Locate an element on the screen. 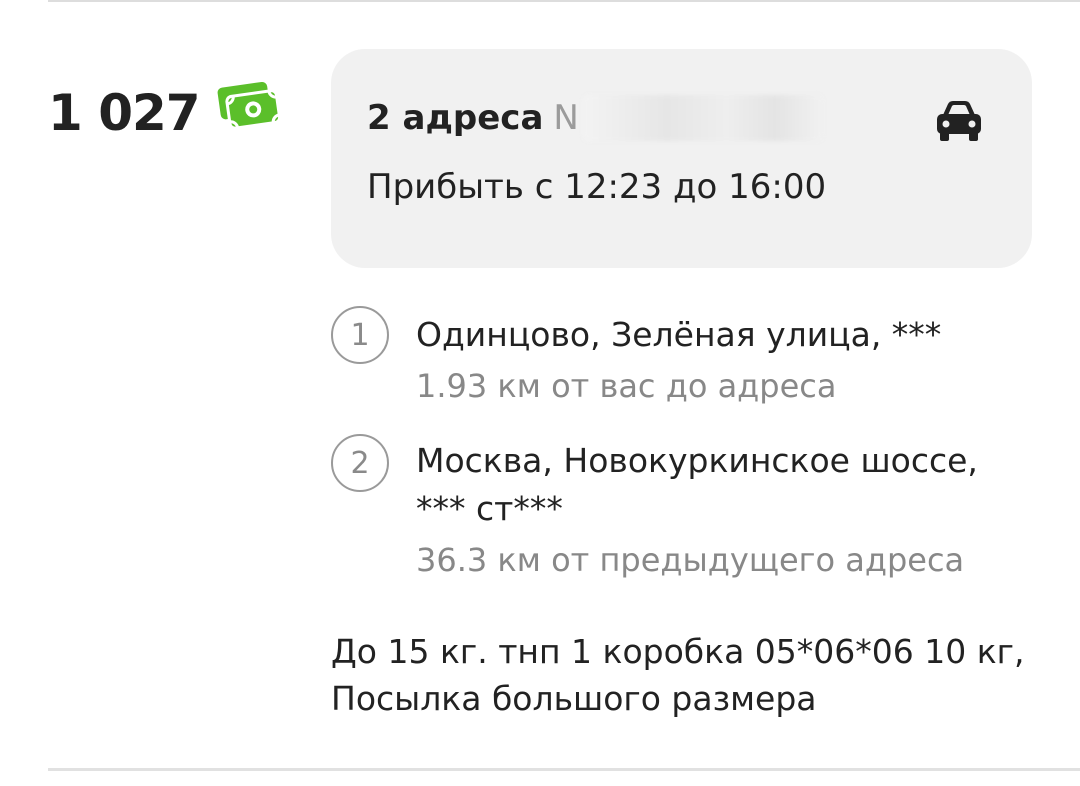 Image resolution: width=1080 pixels, height=786 pixels. arrival-window: Прибыть с 12:23 до 16:00 is located at coordinates (597, 187).